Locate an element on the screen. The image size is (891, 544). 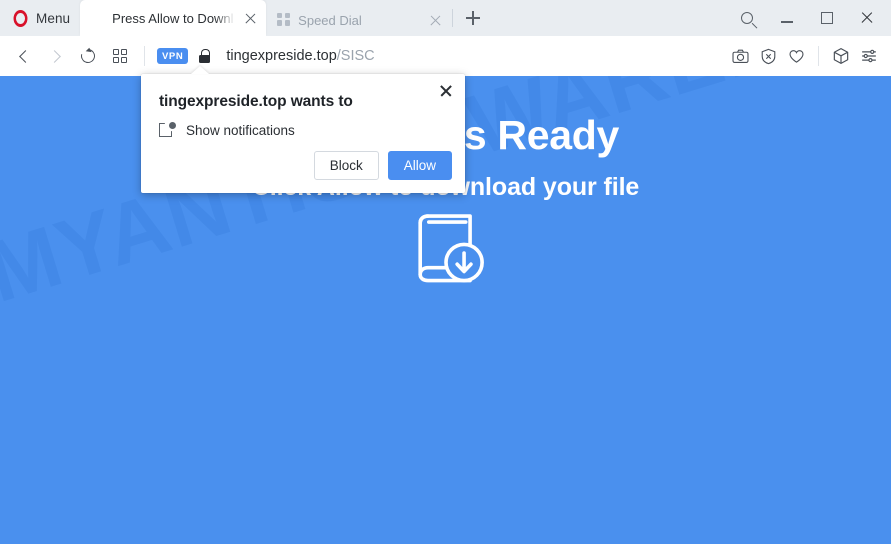
ad-blocker-shield-icon is located at coordinates (768, 56).